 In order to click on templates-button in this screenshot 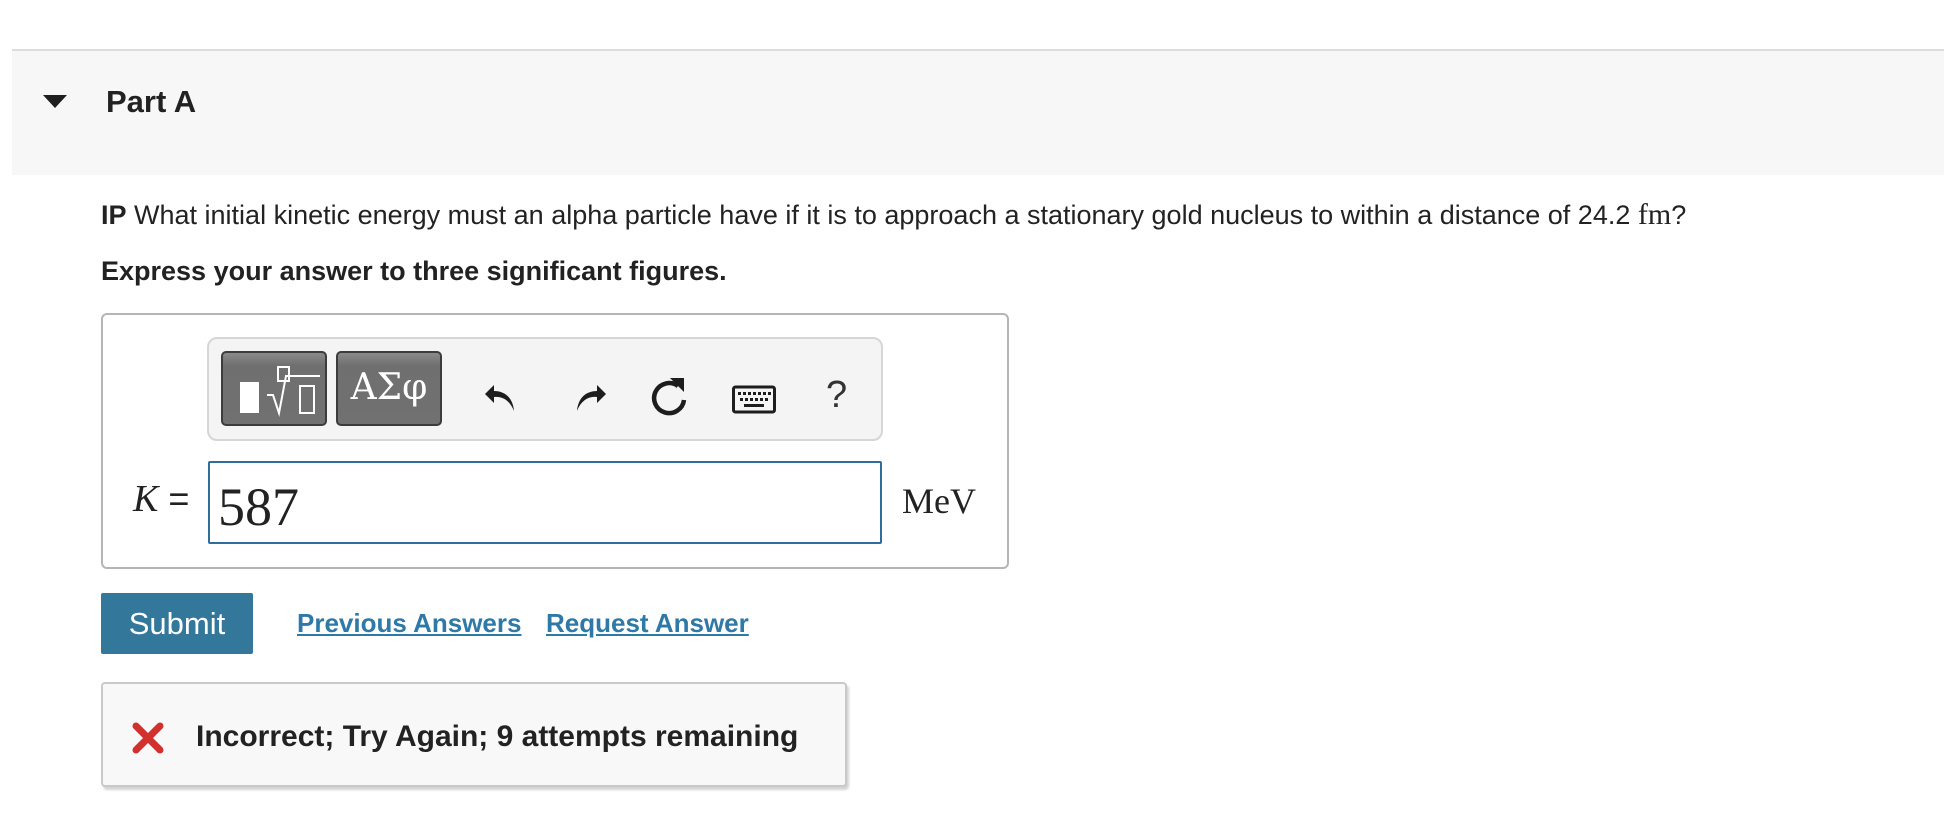, I will do `click(274, 388)`.